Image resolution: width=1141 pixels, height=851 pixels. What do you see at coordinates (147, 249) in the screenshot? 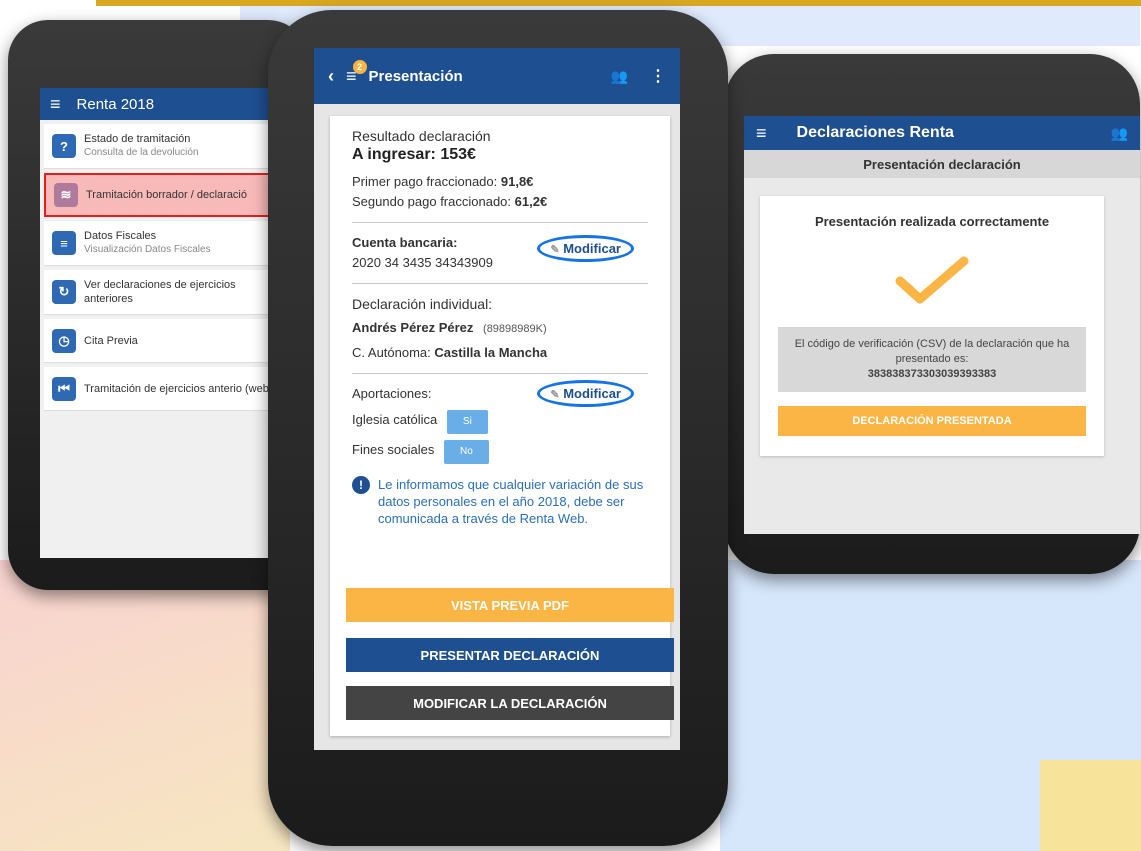
I see `menu-item-subtitle: Visualización Datos Fiscales` at bounding box center [147, 249].